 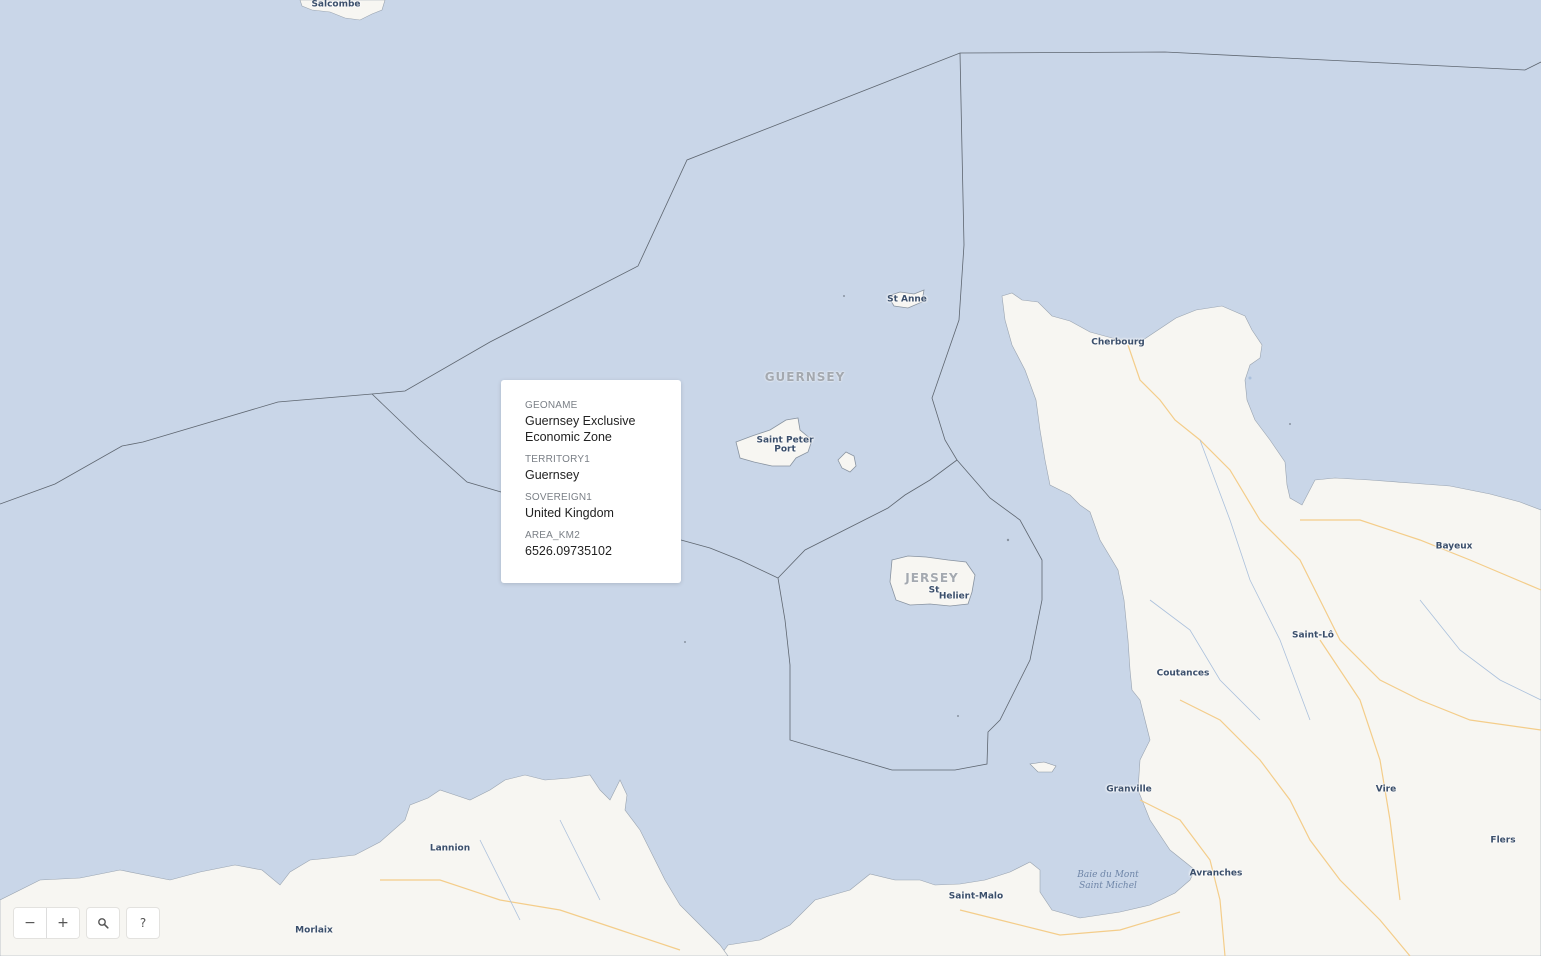 What do you see at coordinates (1216, 873) in the screenshot?
I see `place-avranches: Avranches` at bounding box center [1216, 873].